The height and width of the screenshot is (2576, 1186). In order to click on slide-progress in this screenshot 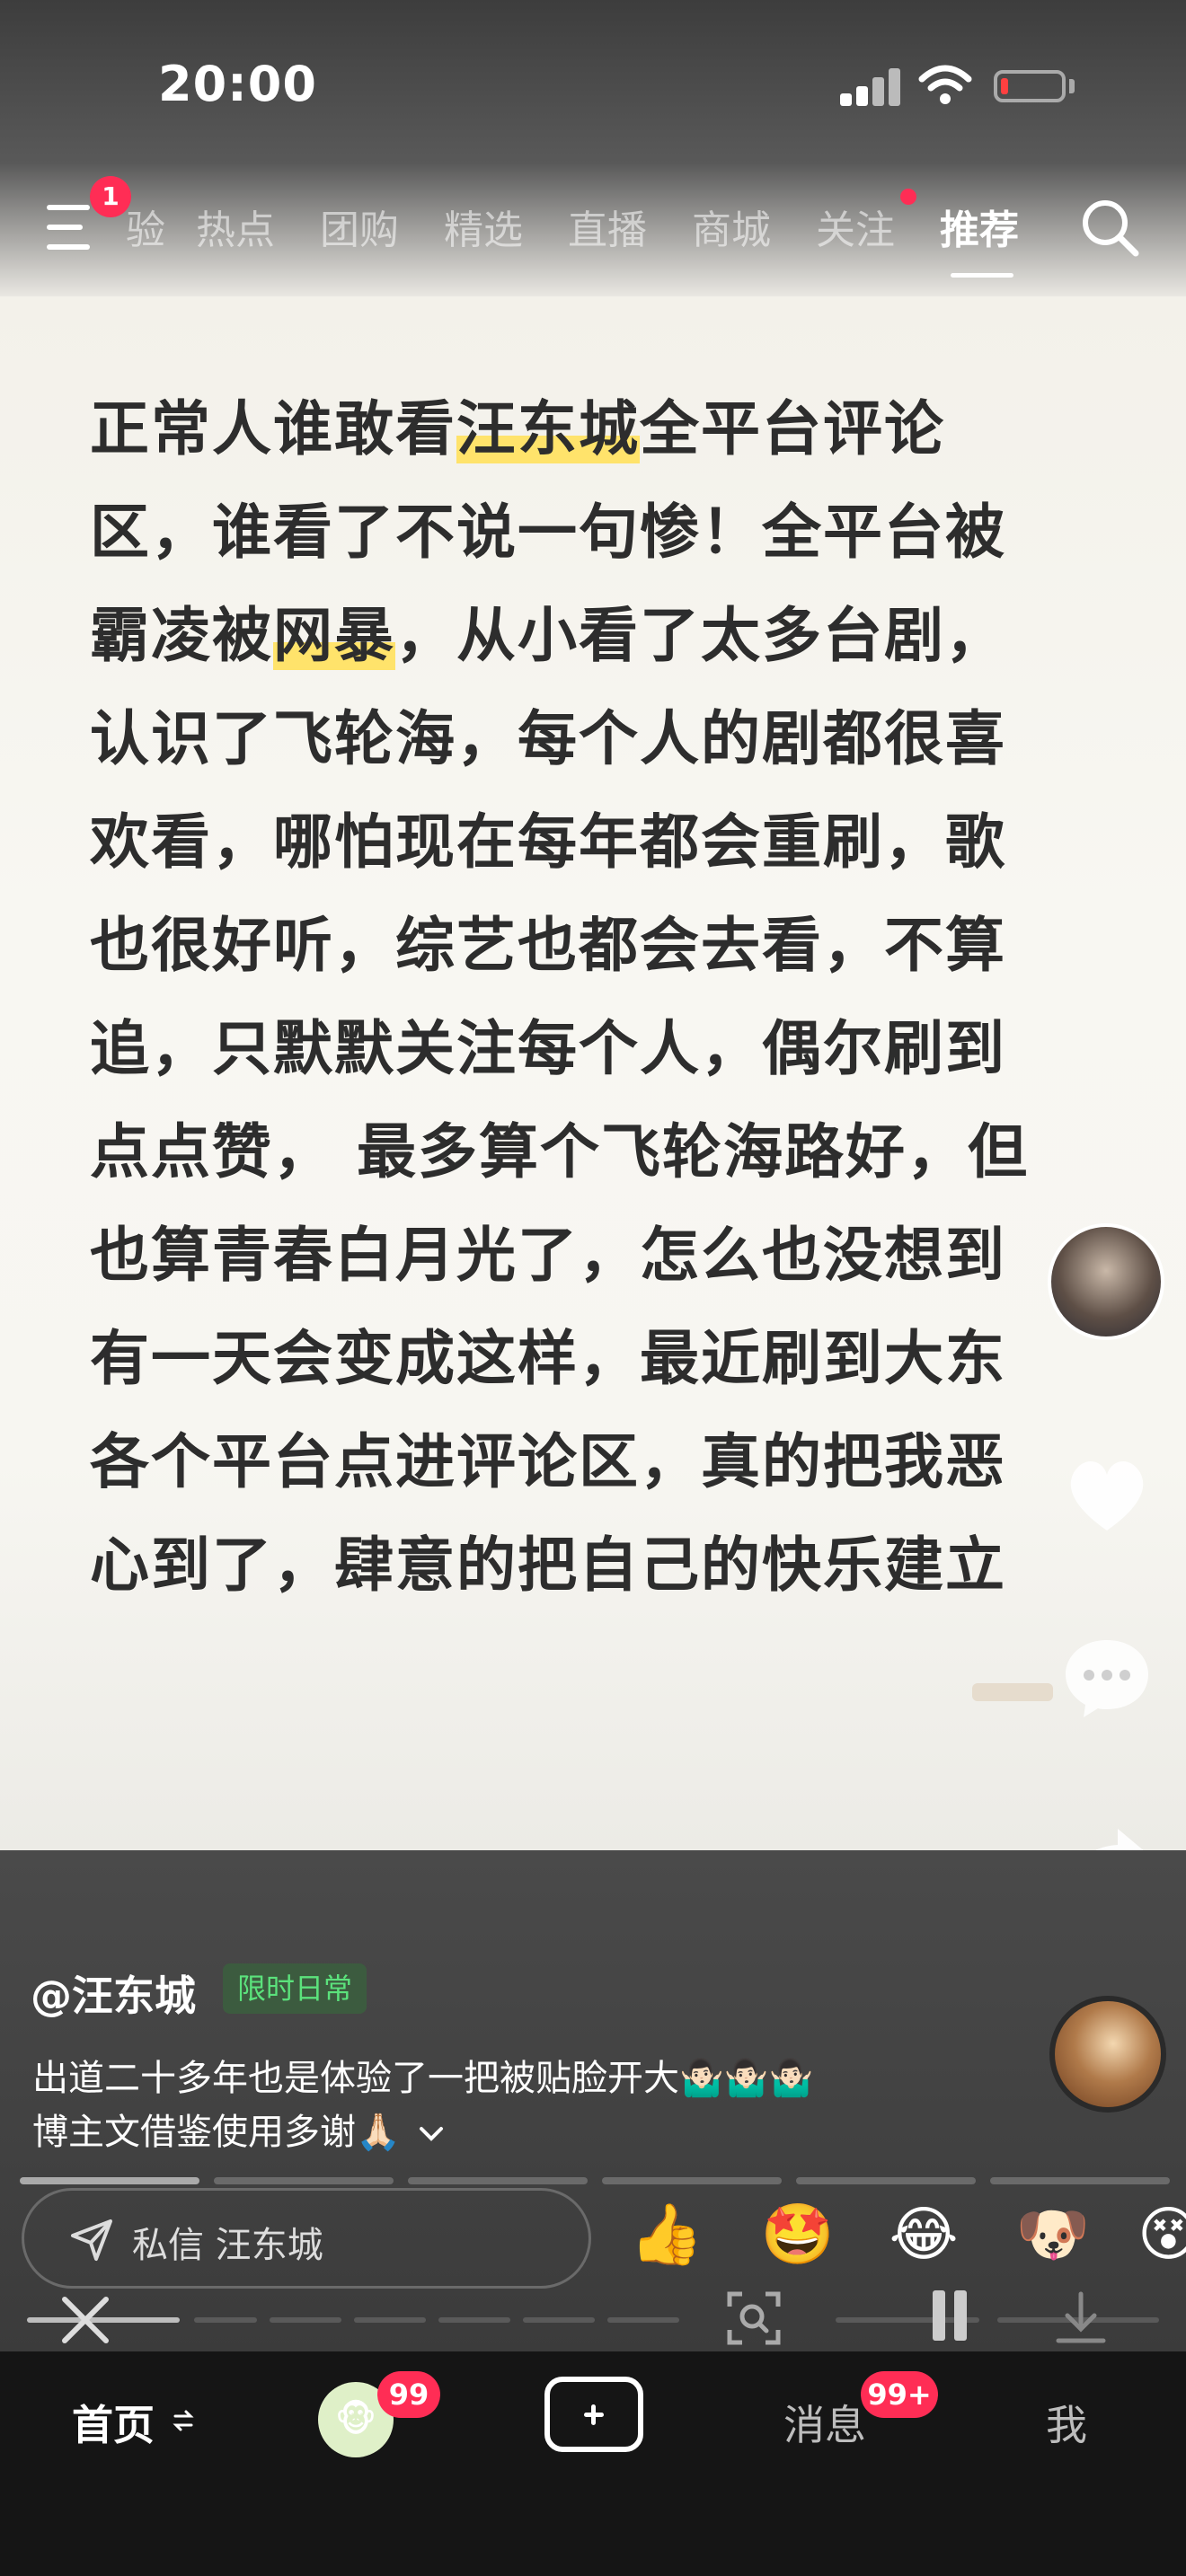, I will do `click(595, 2180)`.